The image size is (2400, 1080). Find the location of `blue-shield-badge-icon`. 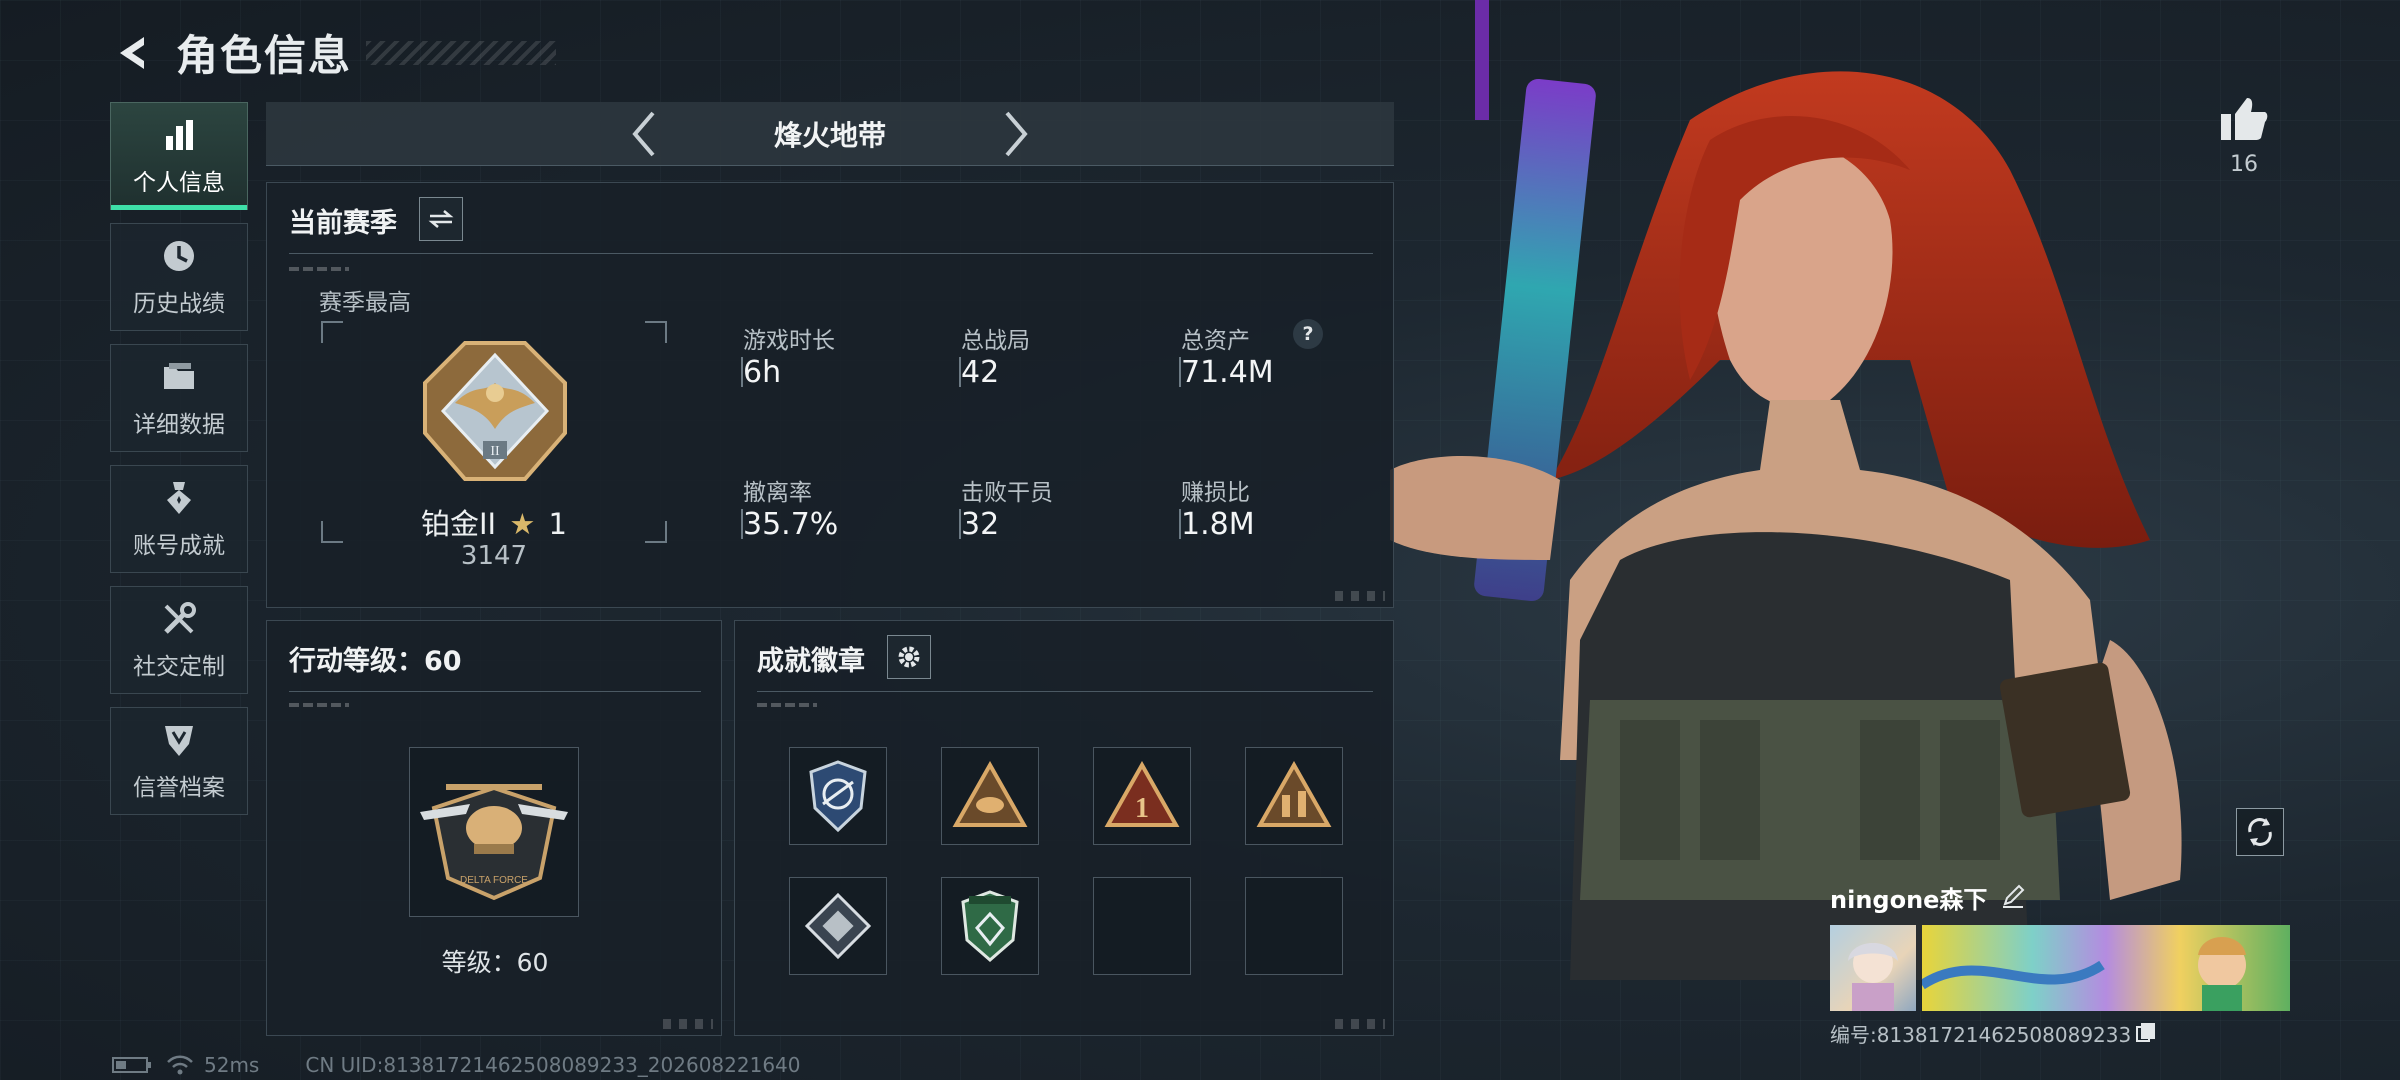

blue-shield-badge-icon is located at coordinates (838, 796).